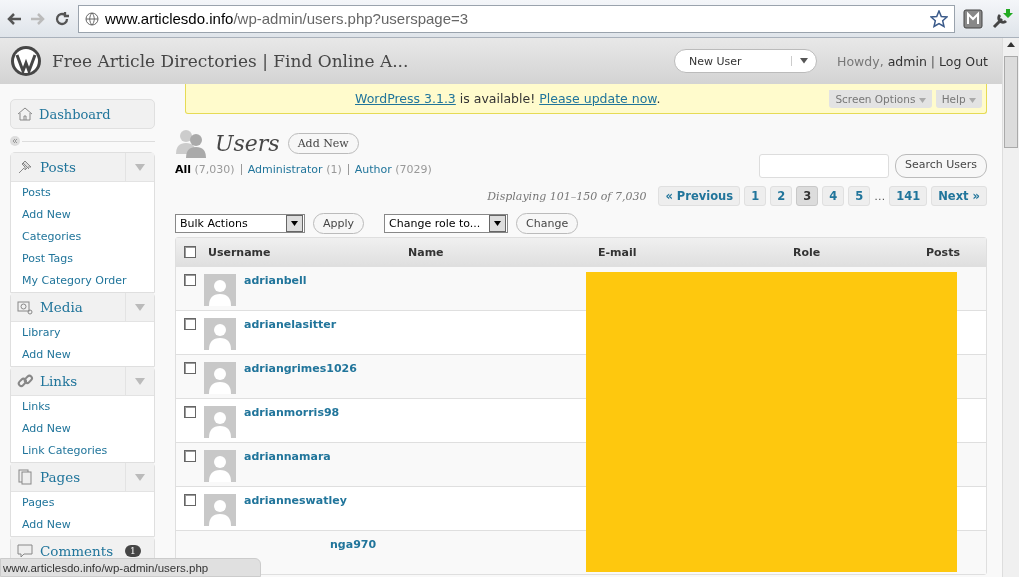  What do you see at coordinates (807, 196) in the screenshot?
I see `page-link: 3` at bounding box center [807, 196].